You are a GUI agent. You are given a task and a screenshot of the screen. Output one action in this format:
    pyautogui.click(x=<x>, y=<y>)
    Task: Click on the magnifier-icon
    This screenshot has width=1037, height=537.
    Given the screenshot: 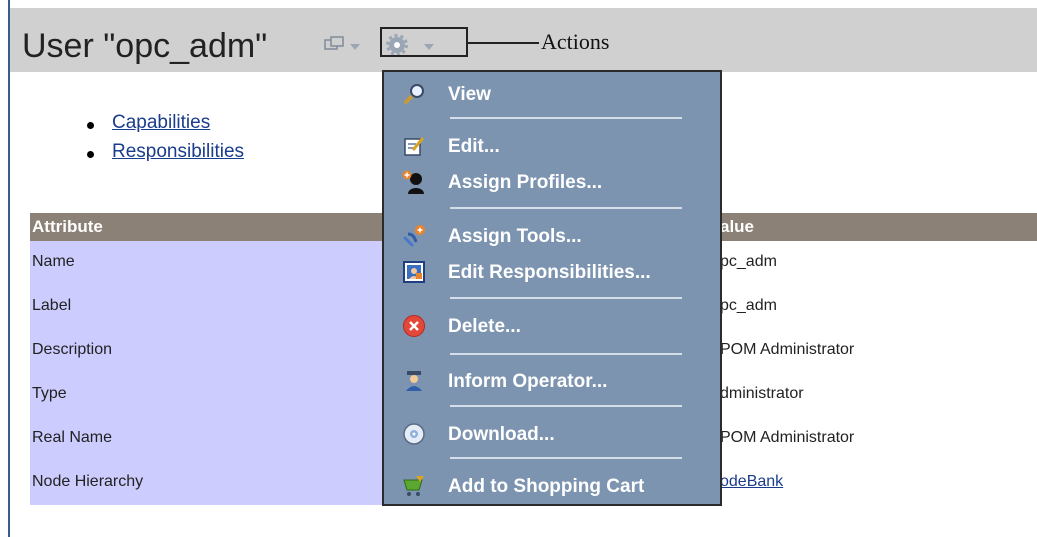 What is the action you would take?
    pyautogui.click(x=414, y=94)
    